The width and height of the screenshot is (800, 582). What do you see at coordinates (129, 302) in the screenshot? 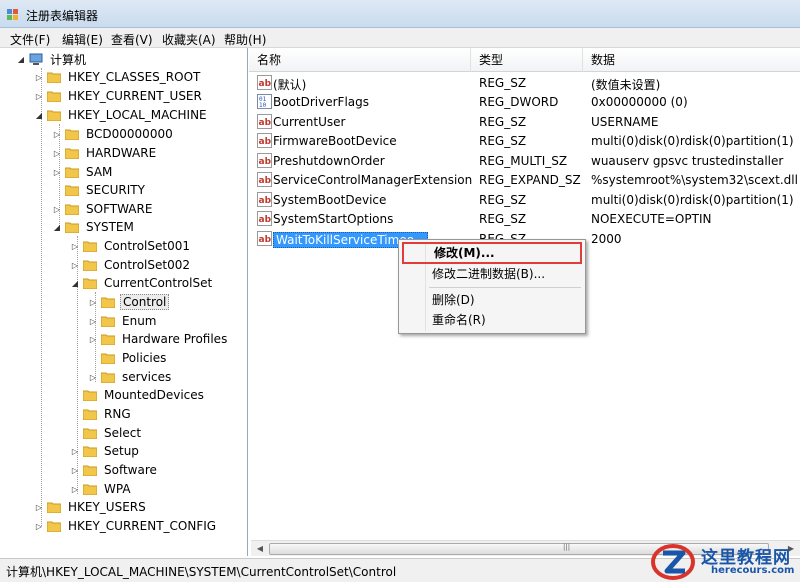
I see `tree-item-control: ▷ Control` at bounding box center [129, 302].